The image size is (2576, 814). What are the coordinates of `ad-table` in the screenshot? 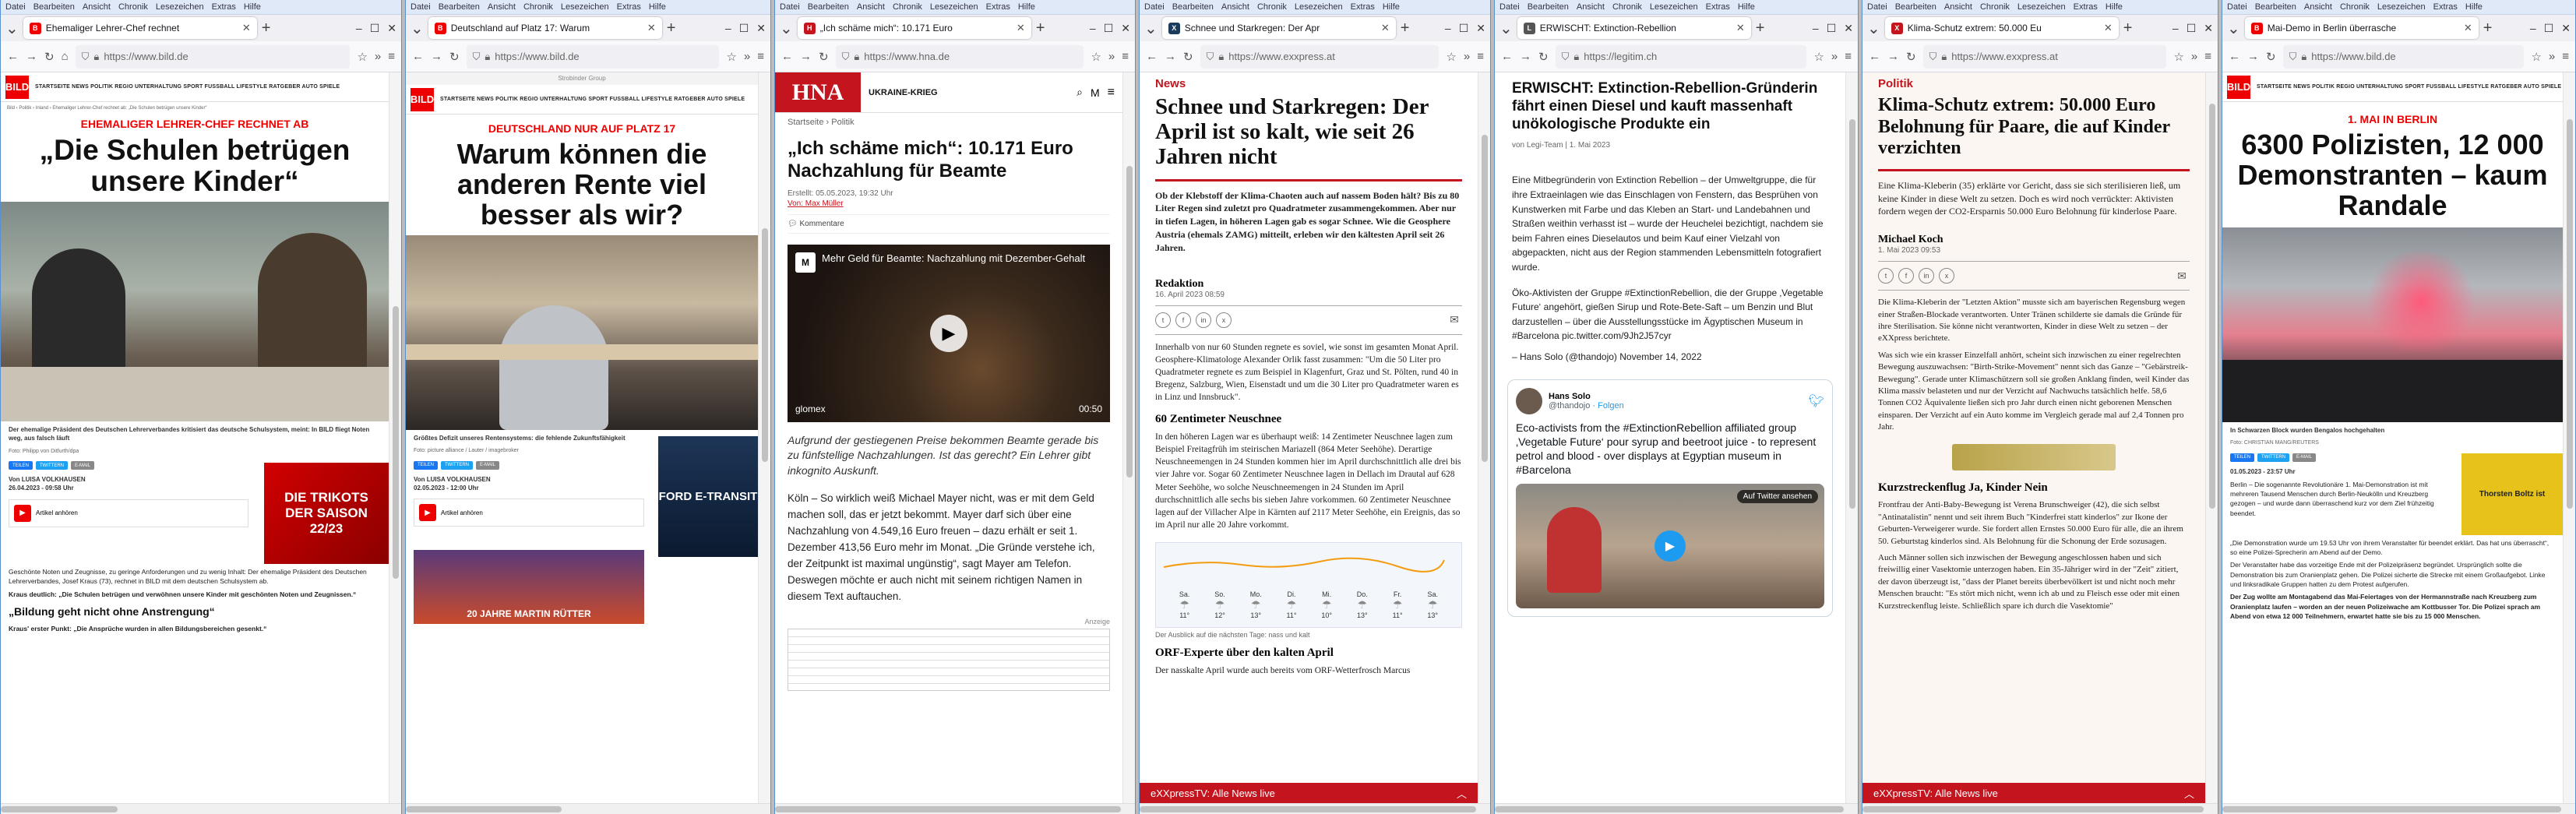 It's located at (949, 659).